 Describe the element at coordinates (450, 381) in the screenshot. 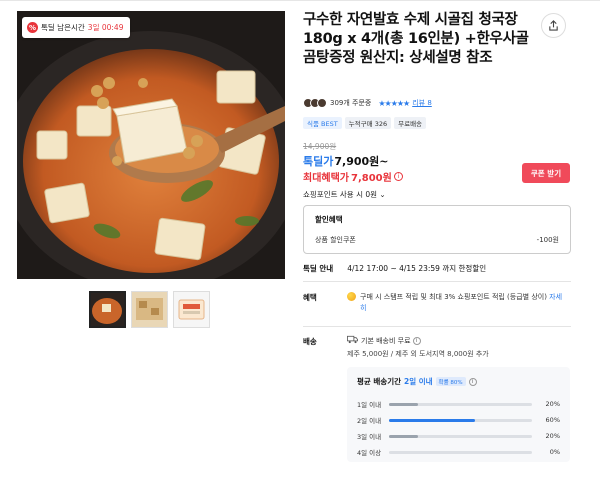

I see `delivery-probability-badge: 확률 80%` at that location.